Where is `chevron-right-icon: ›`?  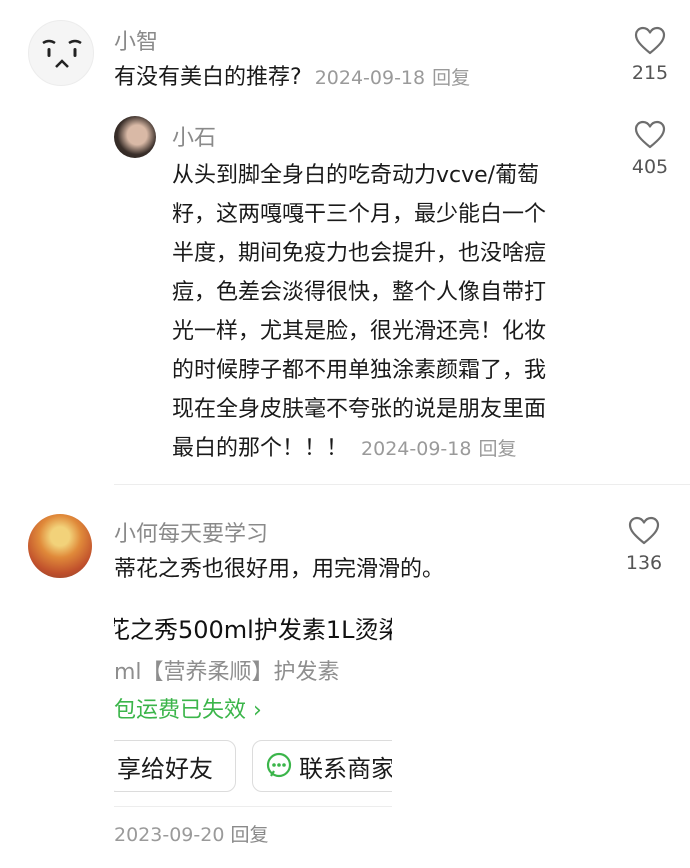 chevron-right-icon: › is located at coordinates (254, 710).